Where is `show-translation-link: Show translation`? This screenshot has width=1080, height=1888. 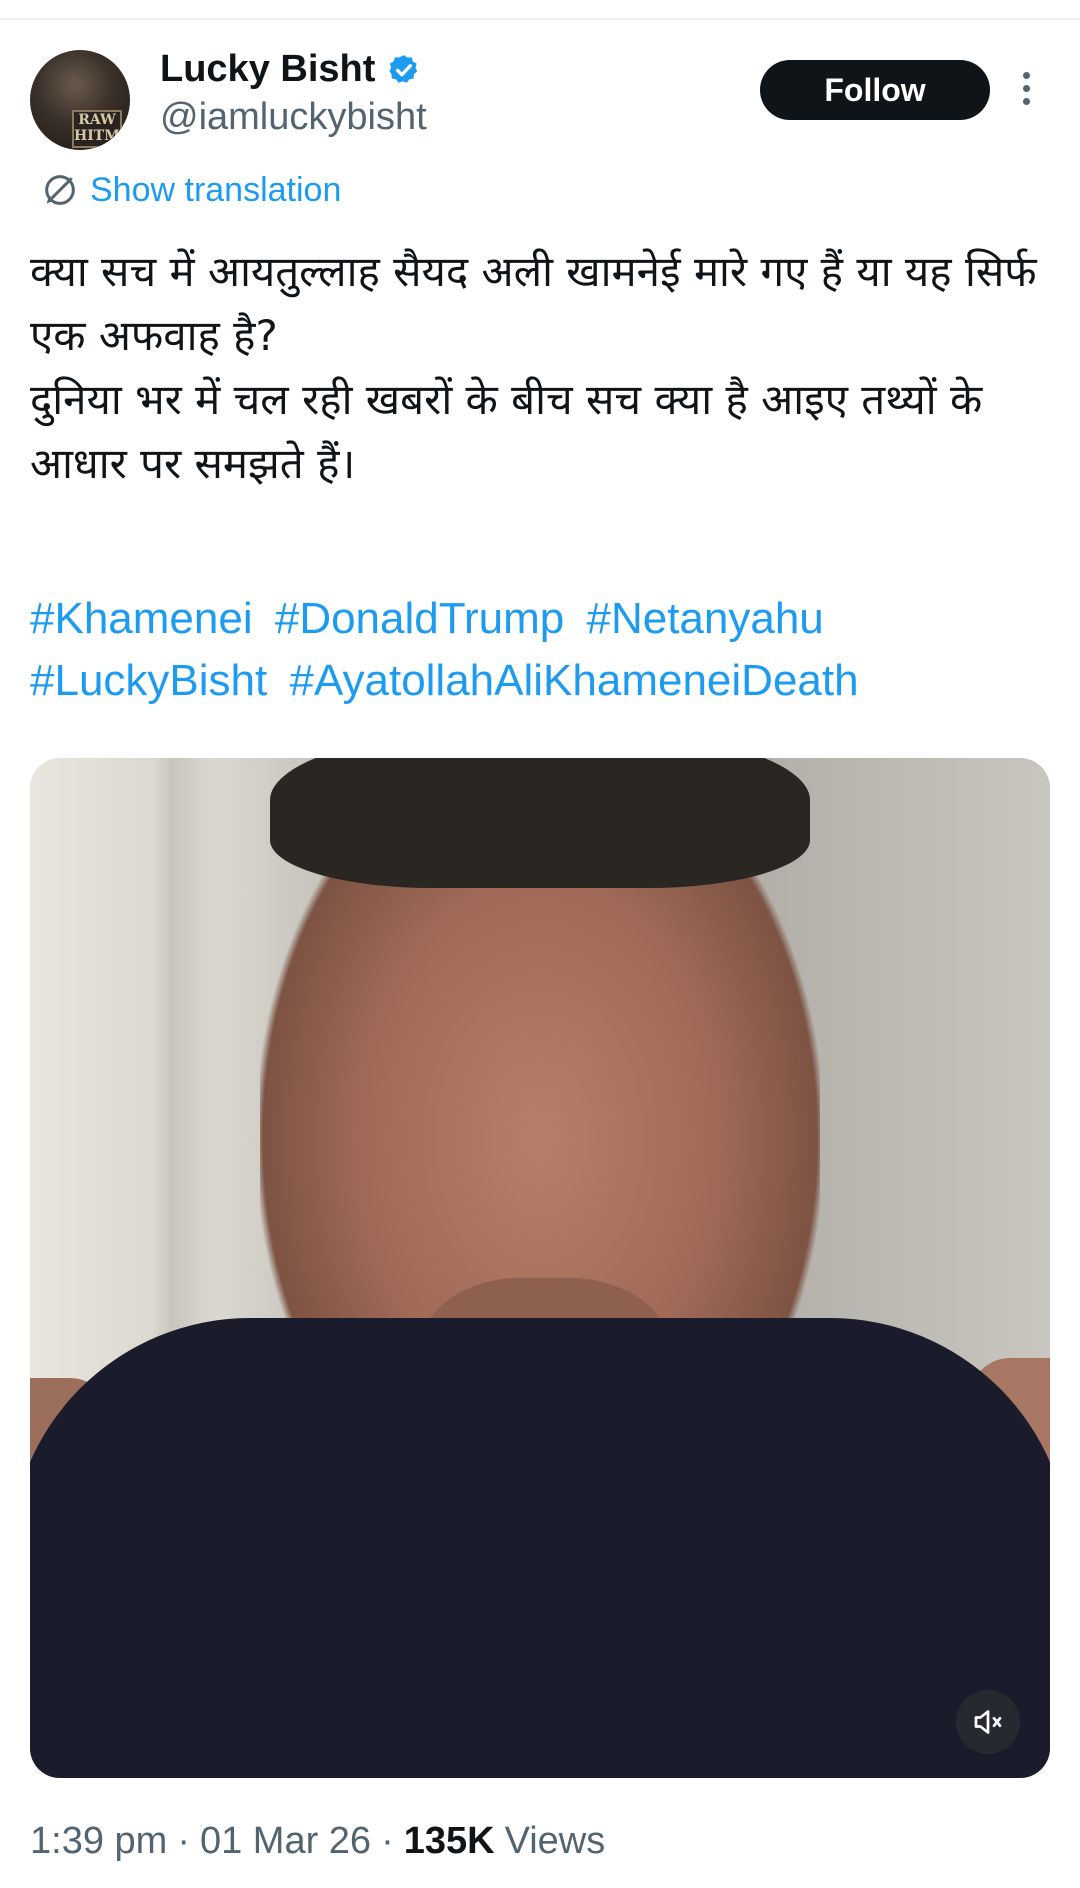 show-translation-link: Show translation is located at coordinates (190, 190).